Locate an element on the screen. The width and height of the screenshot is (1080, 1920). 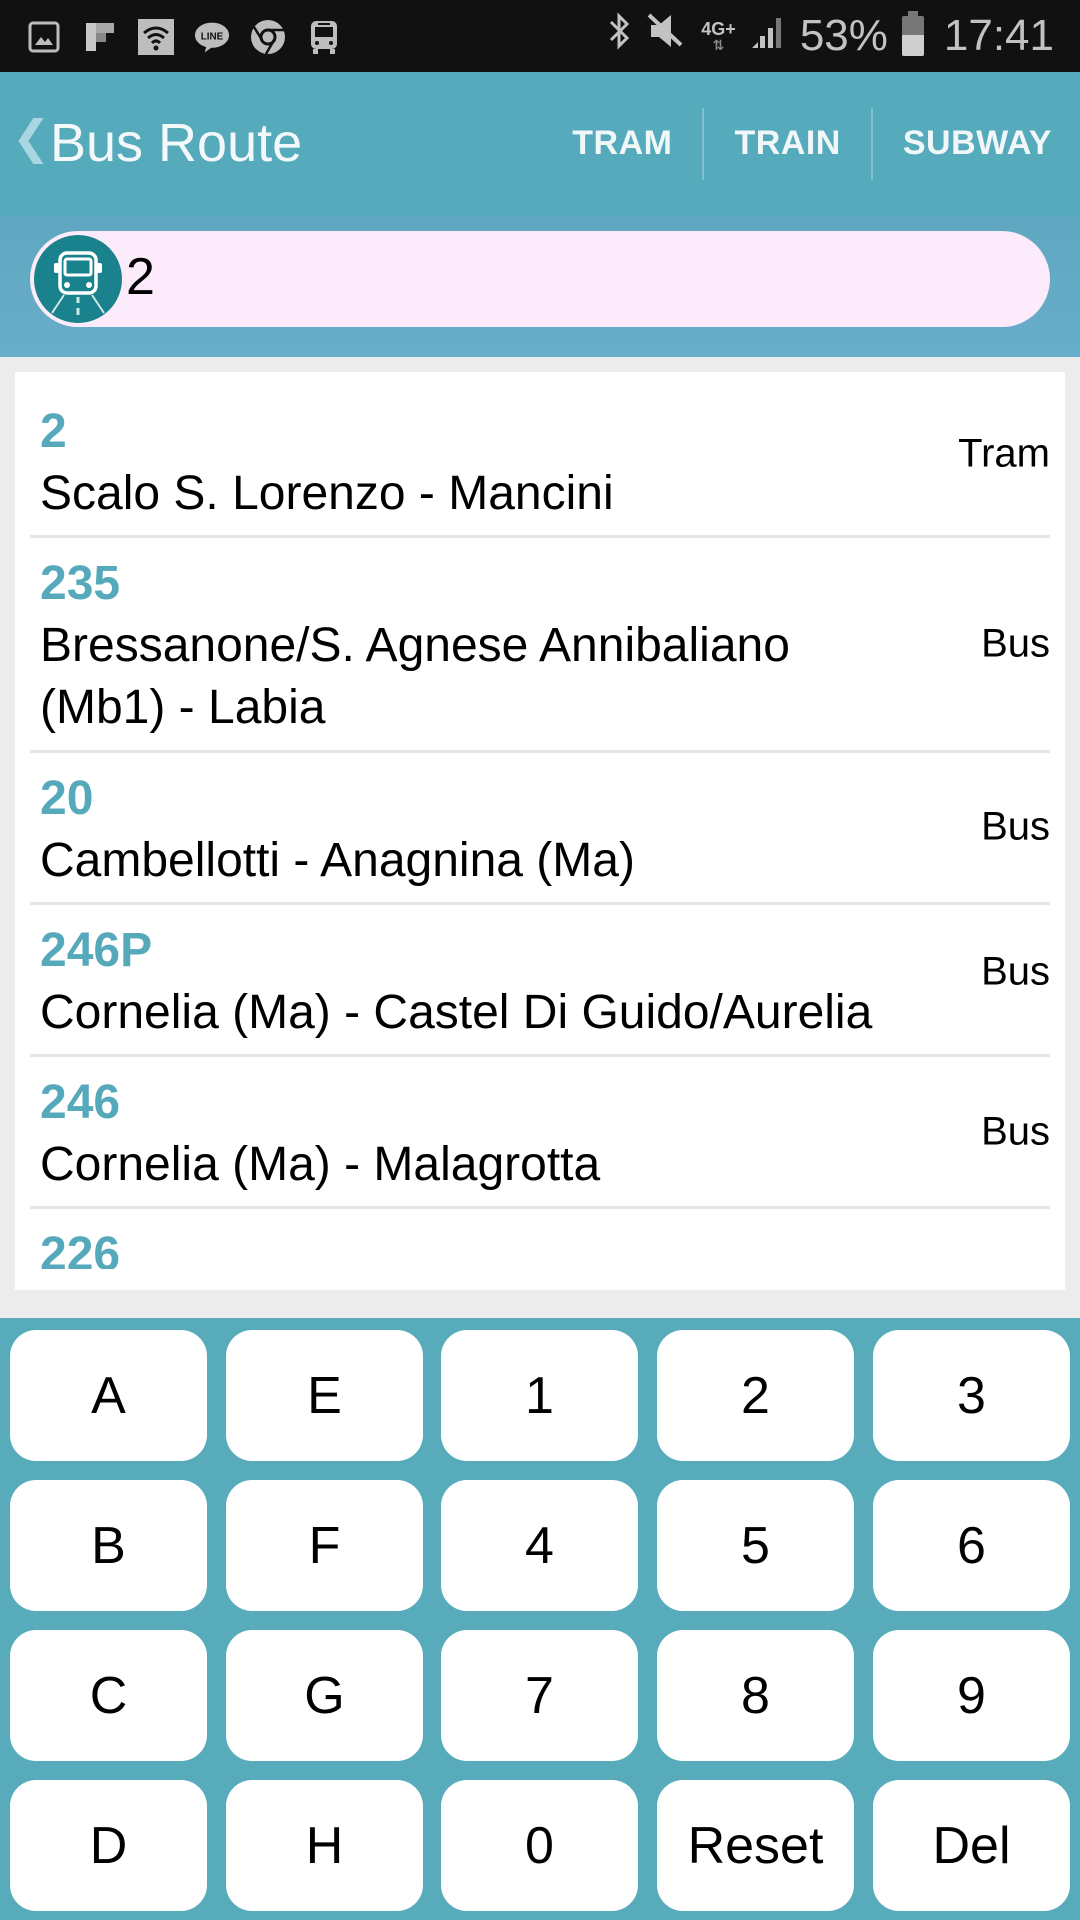
key-3: 3 is located at coordinates (971, 1395).